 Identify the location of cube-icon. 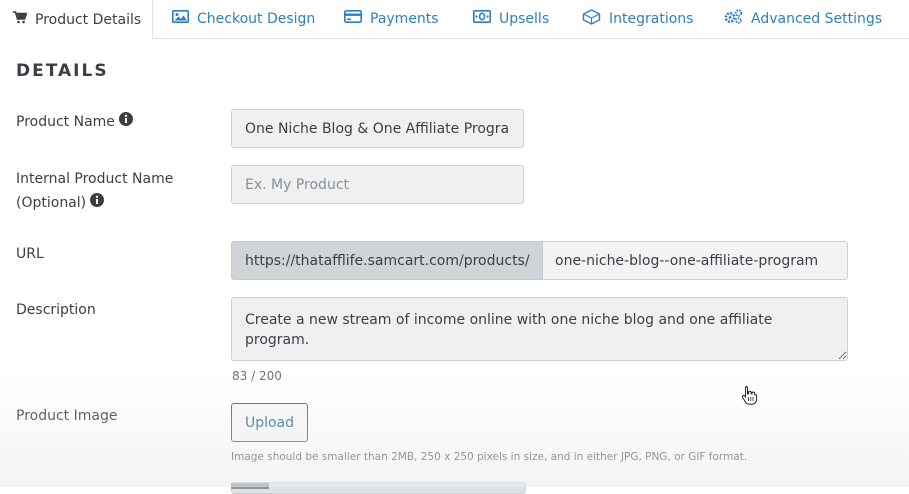
(595, 18).